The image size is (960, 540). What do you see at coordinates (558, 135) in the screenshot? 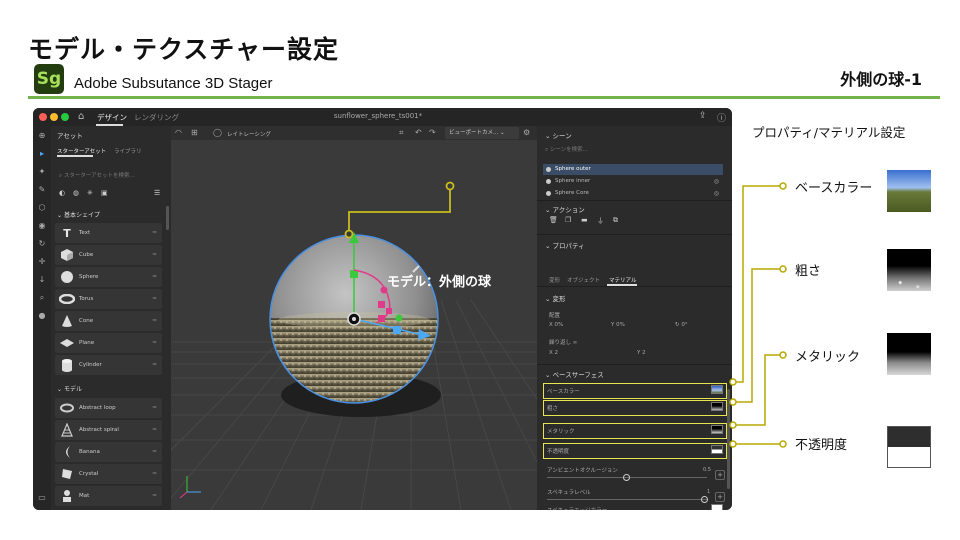
I see `scene-header: ⌄ シーン` at bounding box center [558, 135].